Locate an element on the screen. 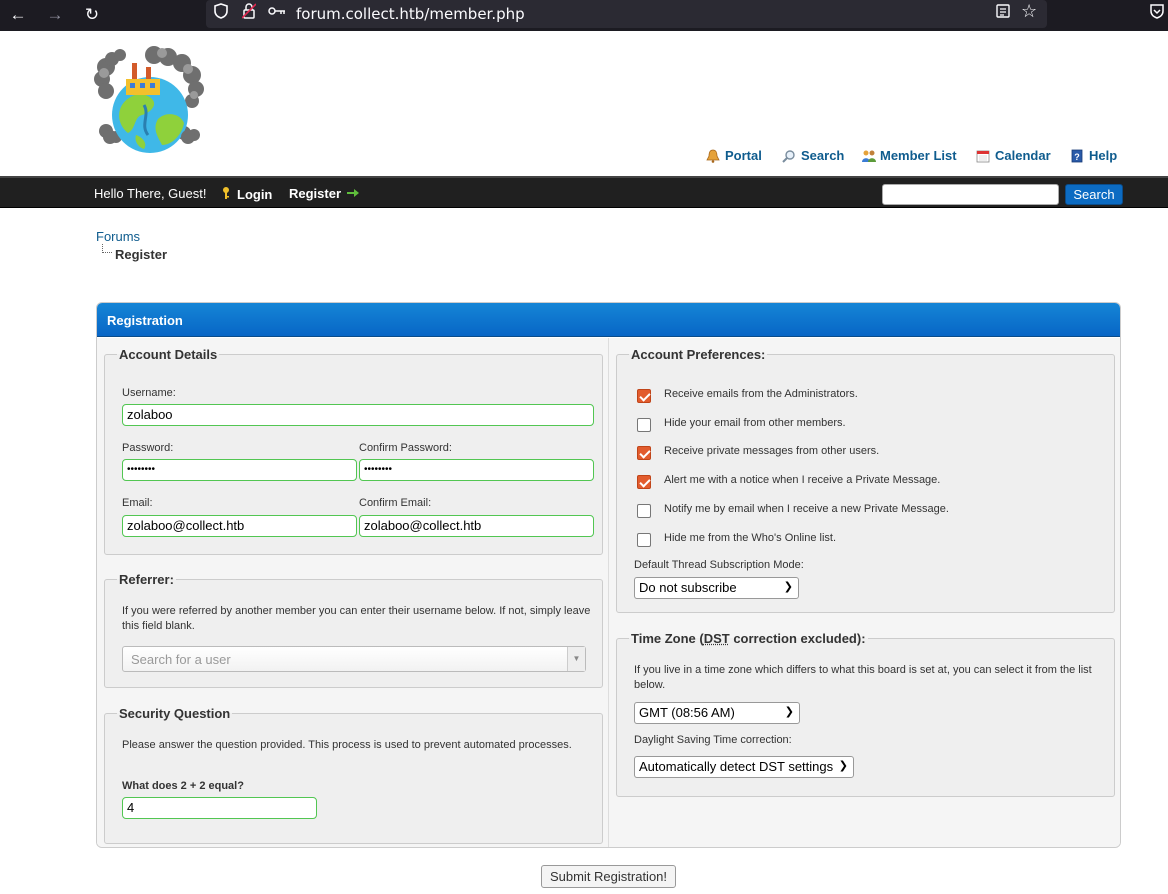 This screenshot has height=894, width=1168. dst-value: Automatically detect DST settings is located at coordinates (736, 766).